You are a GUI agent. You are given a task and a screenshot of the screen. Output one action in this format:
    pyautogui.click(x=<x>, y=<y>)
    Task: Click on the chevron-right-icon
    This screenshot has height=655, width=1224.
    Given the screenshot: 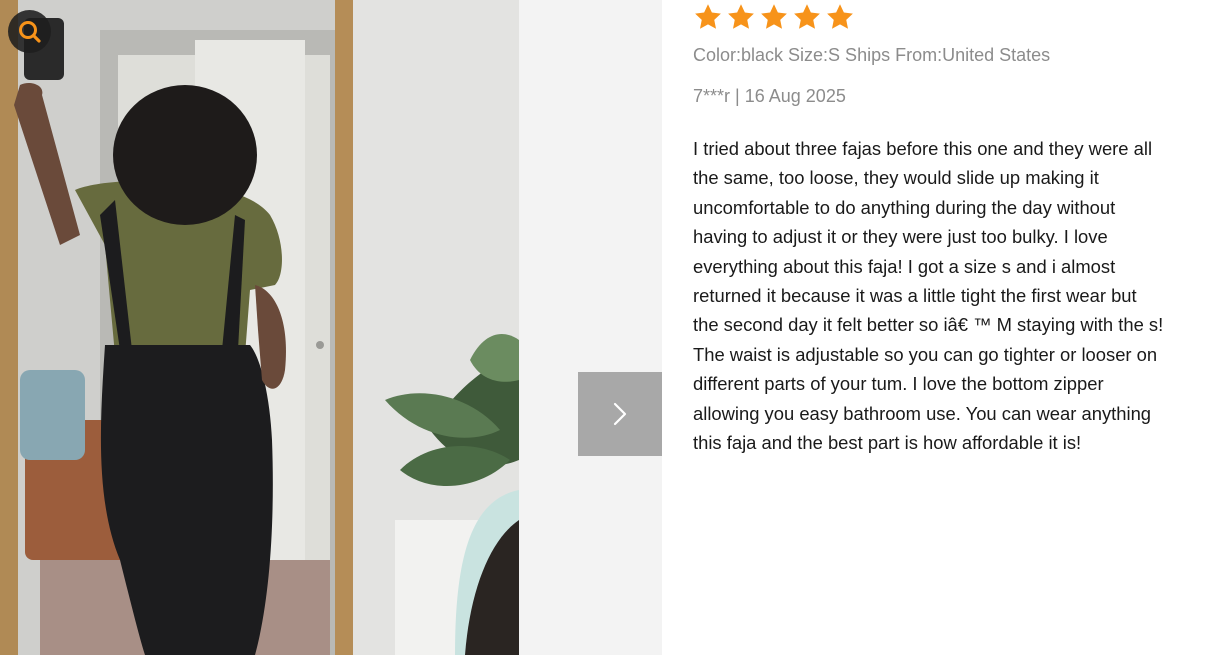 What is the action you would take?
    pyautogui.click(x=620, y=414)
    